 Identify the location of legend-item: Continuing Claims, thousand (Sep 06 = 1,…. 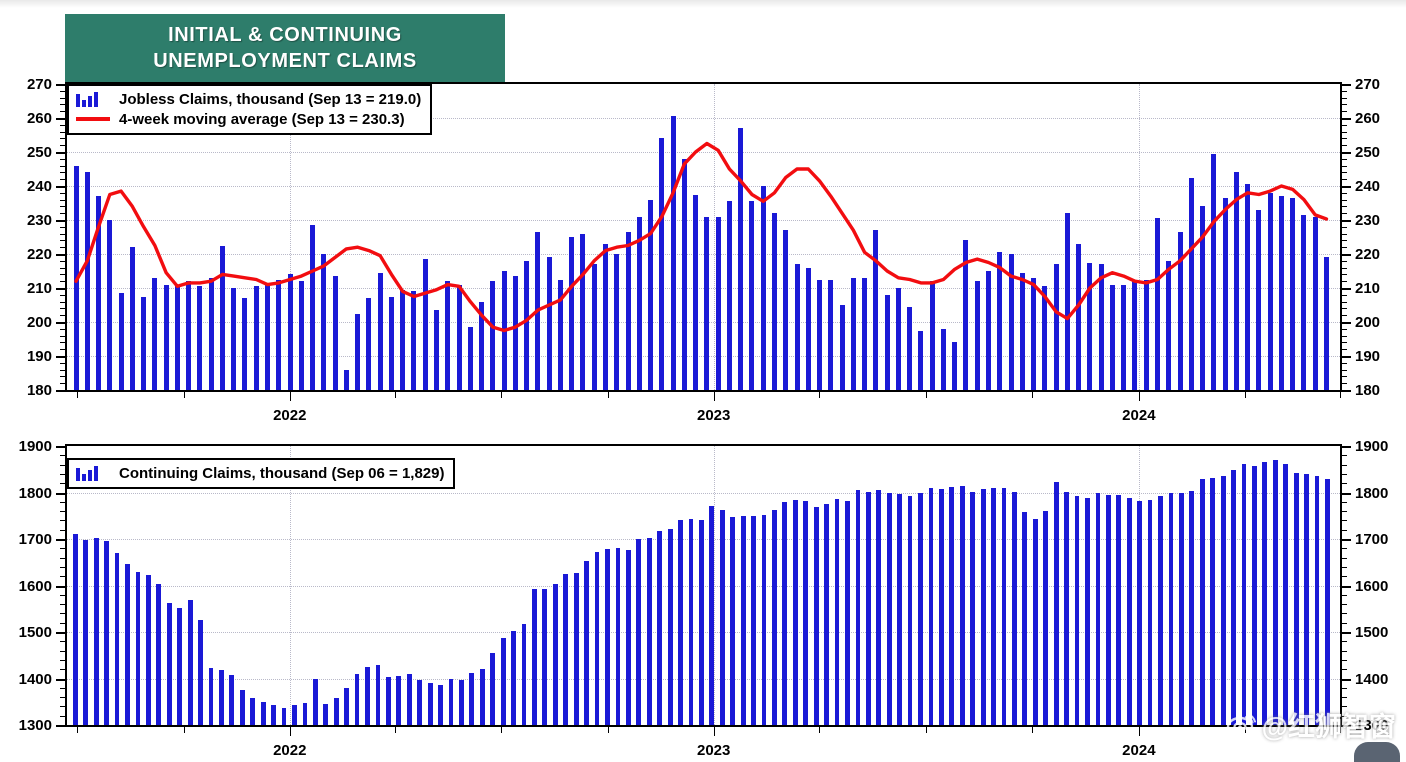
(260, 473).